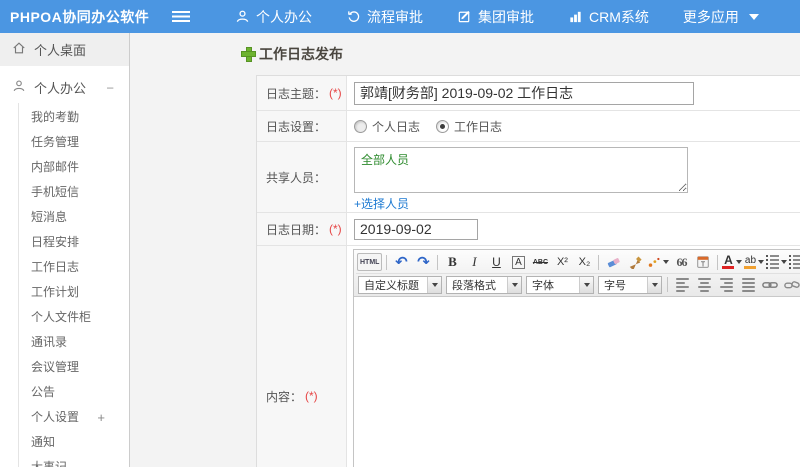 The image size is (800, 467). Describe the element at coordinates (753, 16) in the screenshot. I see `caret-down-icon` at that location.